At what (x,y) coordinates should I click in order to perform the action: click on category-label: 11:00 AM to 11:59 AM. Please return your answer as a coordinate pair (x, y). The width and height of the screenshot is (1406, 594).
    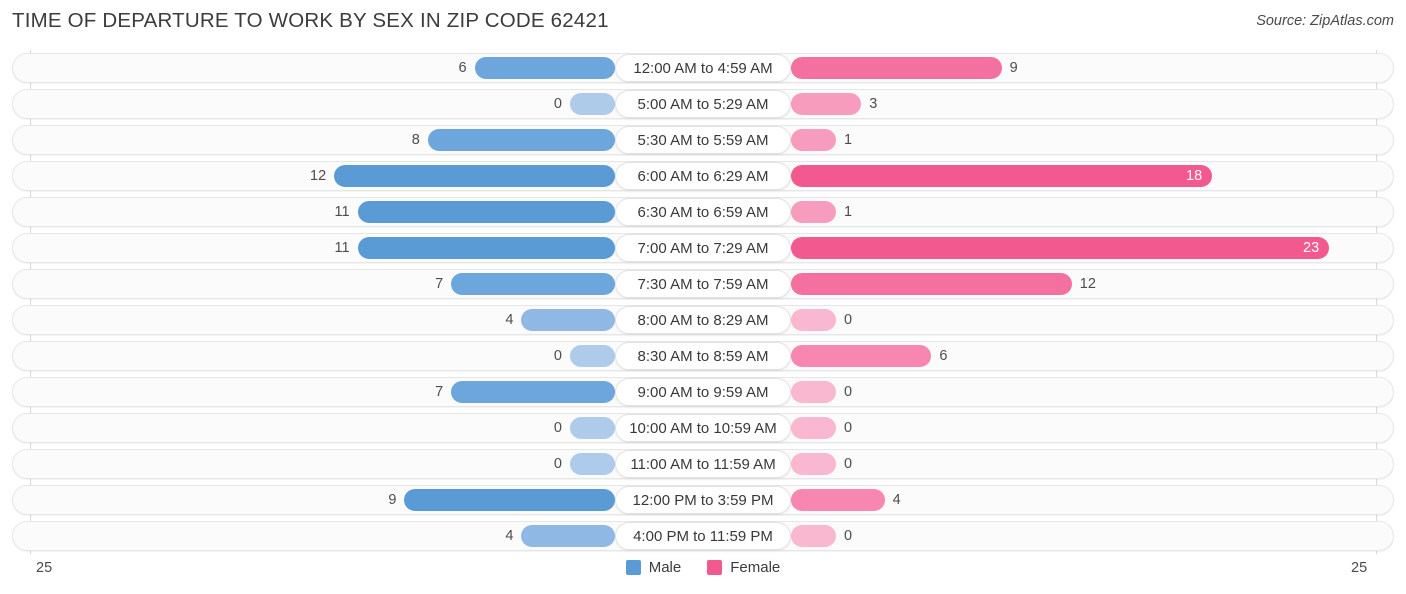
    Looking at the image, I should click on (703, 464).